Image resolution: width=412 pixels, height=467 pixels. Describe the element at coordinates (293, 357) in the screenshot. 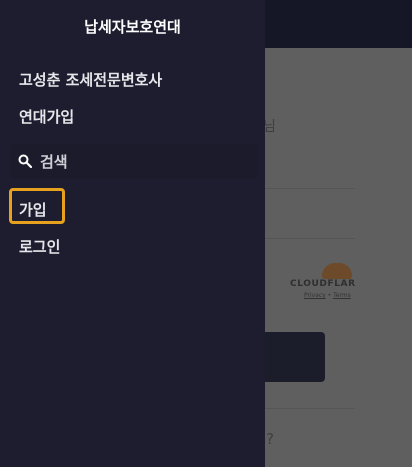

I see `background-button` at that location.